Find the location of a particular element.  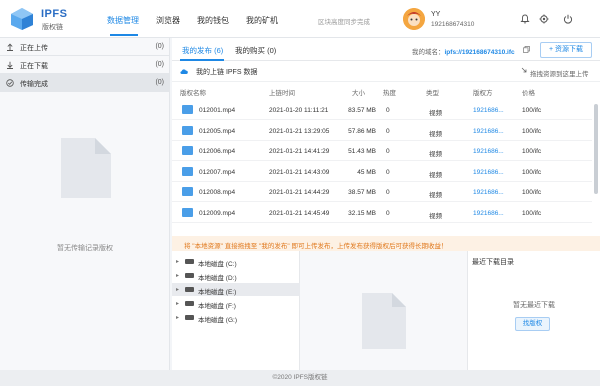

table-header: 版权名称 上链时间 大小 热度 类型 版权方 价格 is located at coordinates (382, 91).